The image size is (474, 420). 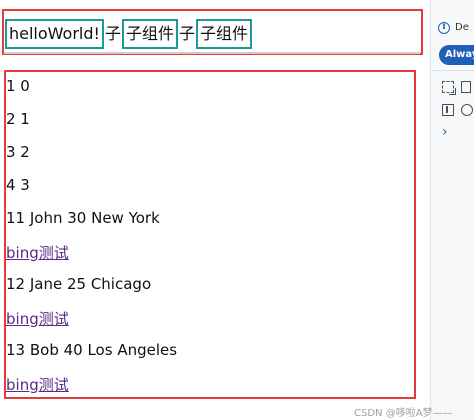 What do you see at coordinates (18, 86) in the screenshot?
I see `list-item: 1 0` at bounding box center [18, 86].